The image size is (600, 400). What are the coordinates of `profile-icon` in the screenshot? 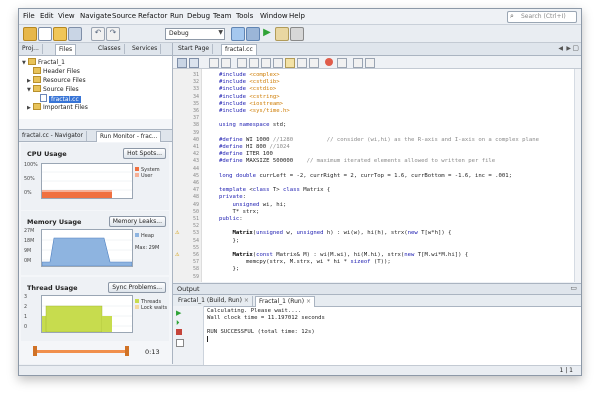 It's located at (297, 34).